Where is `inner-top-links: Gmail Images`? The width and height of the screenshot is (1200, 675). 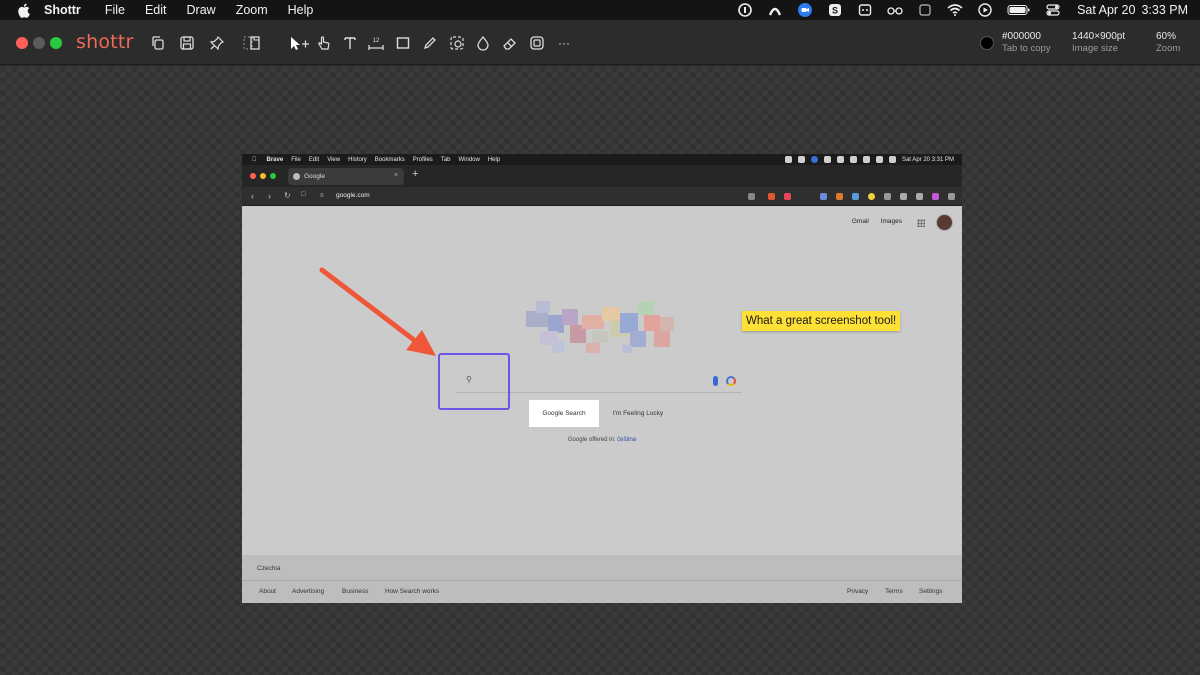 inner-top-links: Gmail Images is located at coordinates (872, 221).